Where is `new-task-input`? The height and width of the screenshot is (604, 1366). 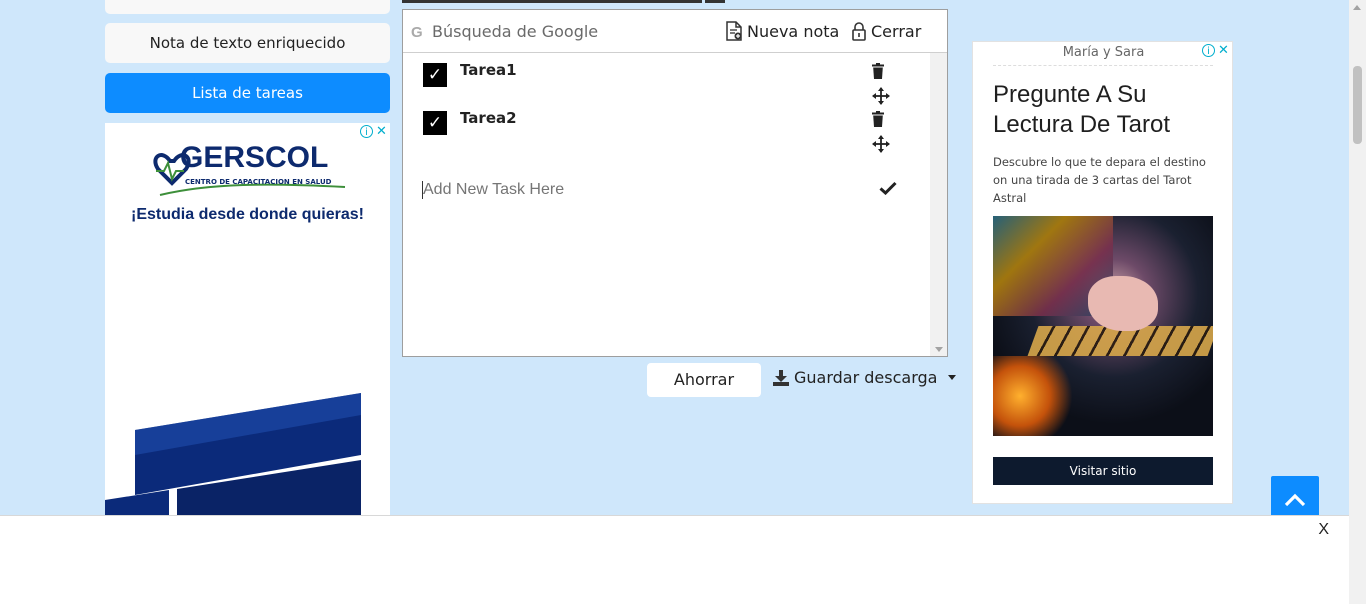 new-task-input is located at coordinates (658, 190).